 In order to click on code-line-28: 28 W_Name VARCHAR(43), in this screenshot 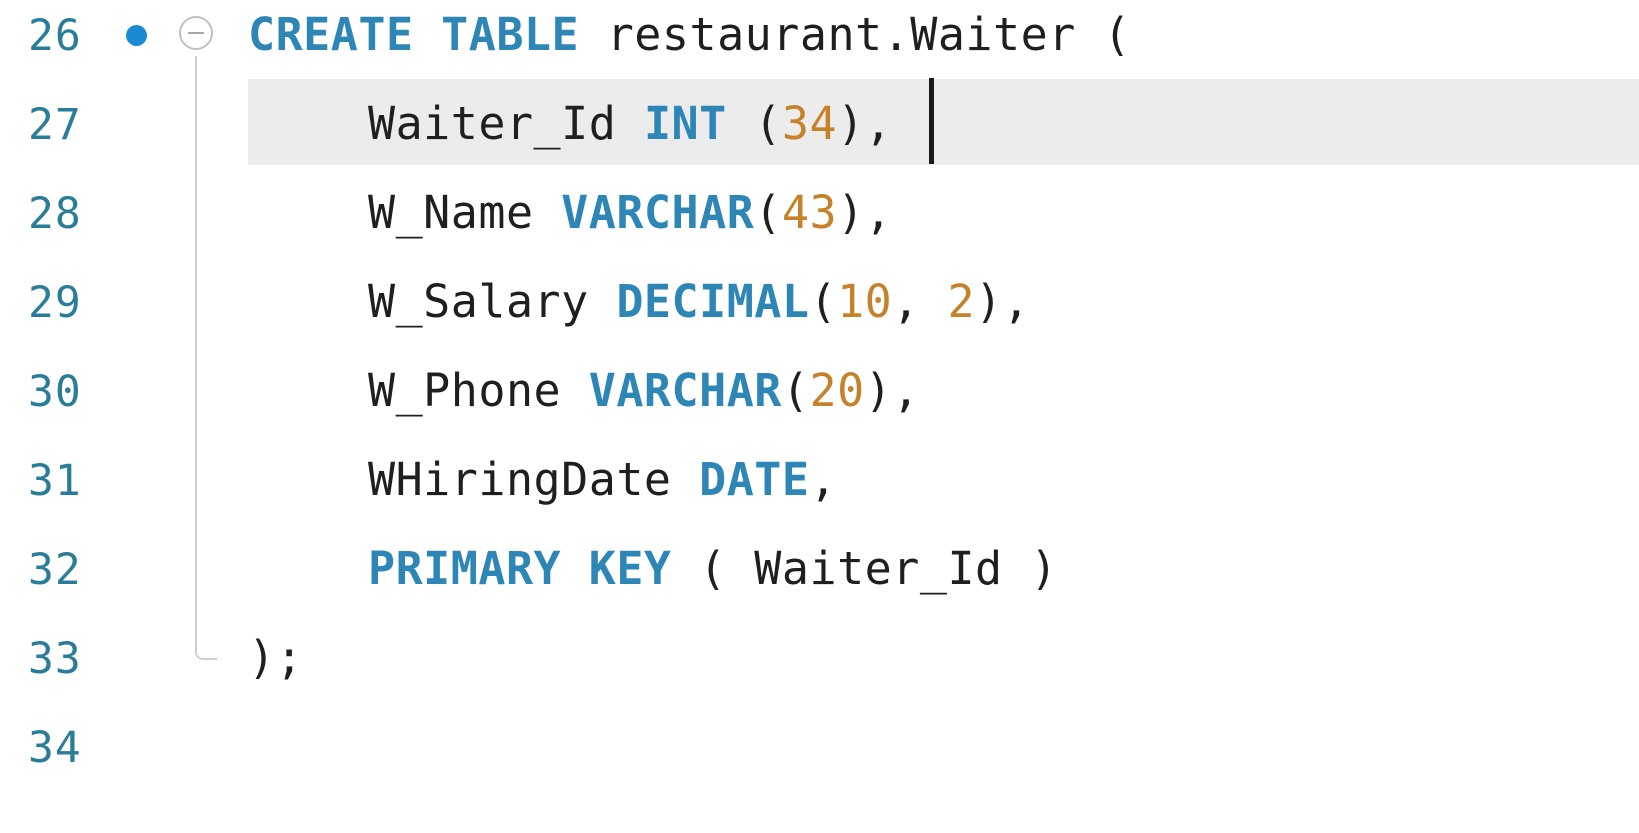, I will do `click(819, 224)`.